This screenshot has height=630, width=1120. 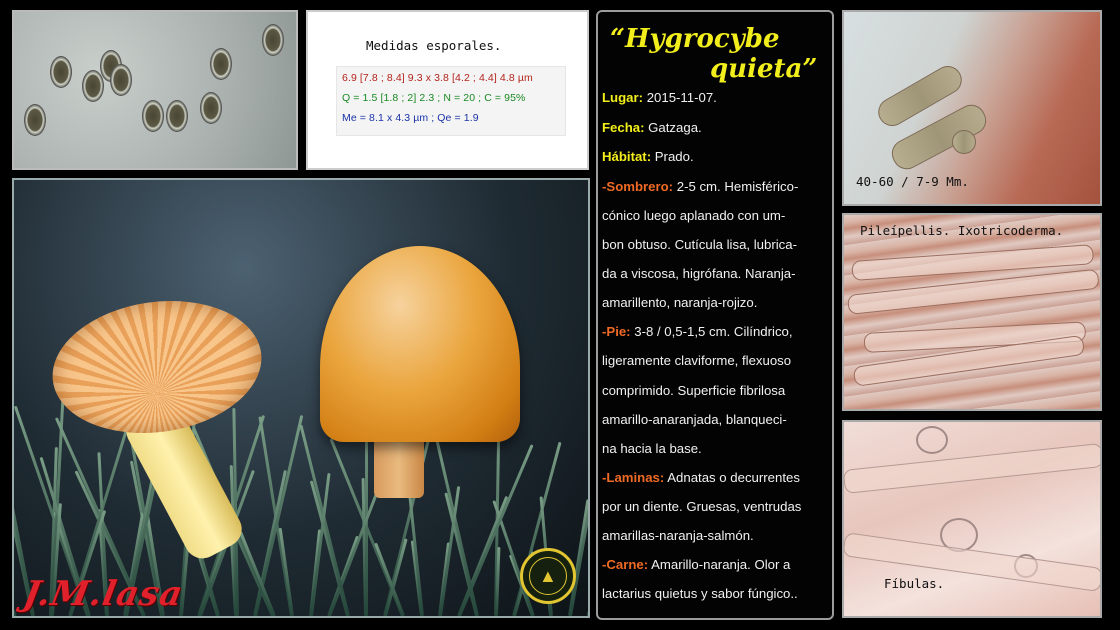 I want to click on carne-text: lactarius quietus y sabor fúngico.., so click(x=700, y=593).